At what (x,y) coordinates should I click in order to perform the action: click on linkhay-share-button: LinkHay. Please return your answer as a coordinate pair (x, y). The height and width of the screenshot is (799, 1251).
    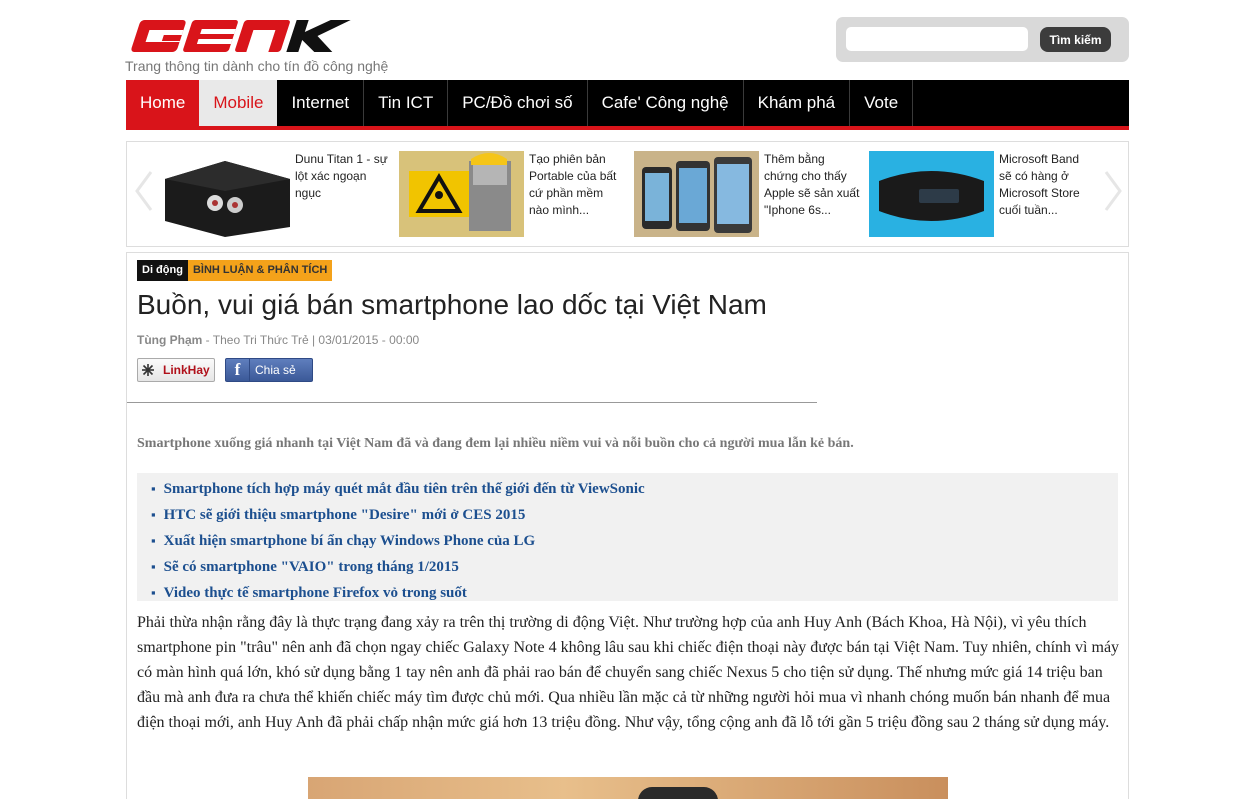
    Looking at the image, I should click on (176, 370).